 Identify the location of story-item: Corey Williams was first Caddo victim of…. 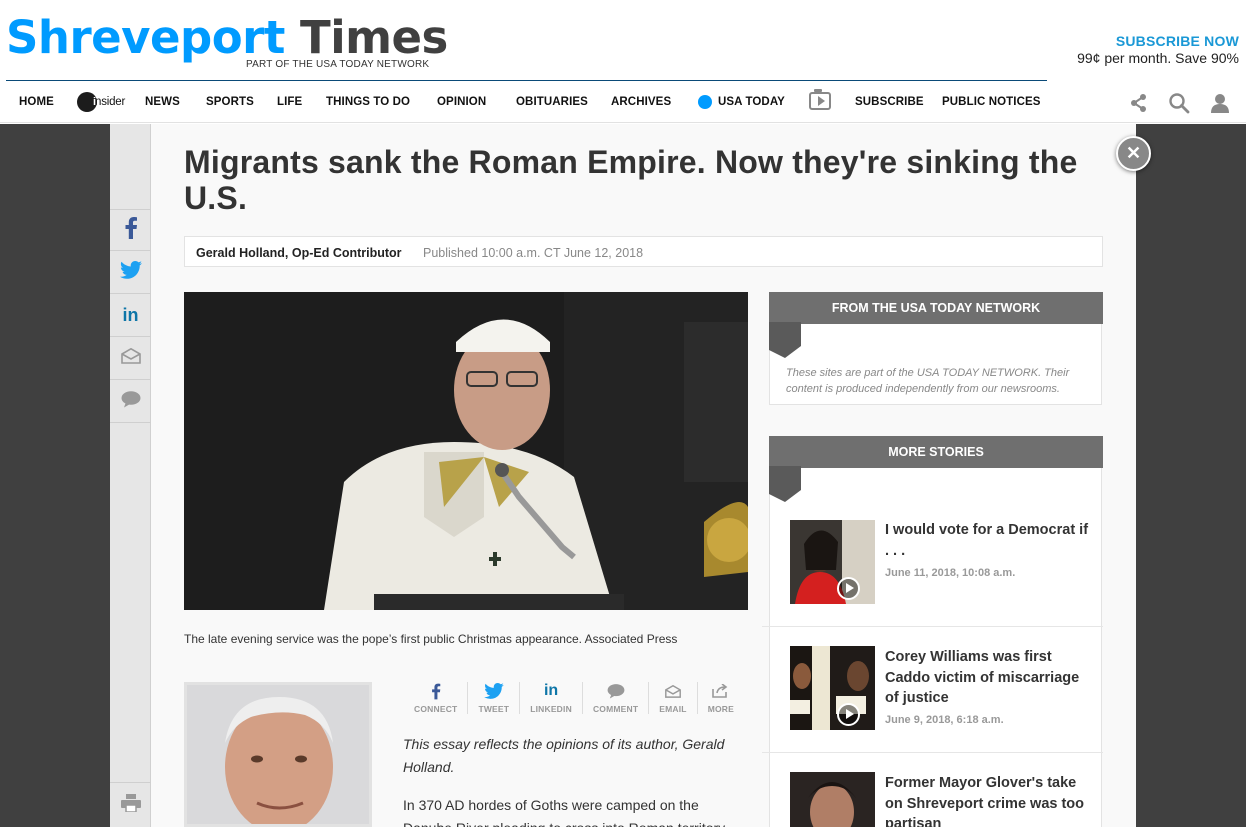
(936, 690).